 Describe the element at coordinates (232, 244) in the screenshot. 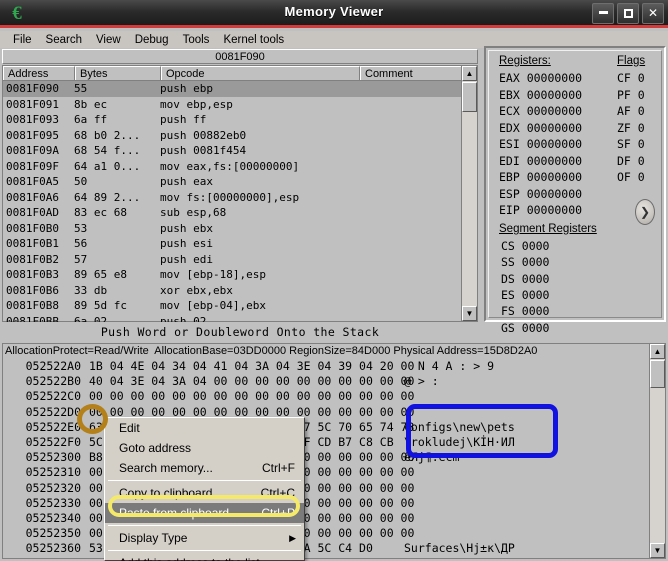

I see `disassembly-row: 0081F0B1 56 push esi` at that location.